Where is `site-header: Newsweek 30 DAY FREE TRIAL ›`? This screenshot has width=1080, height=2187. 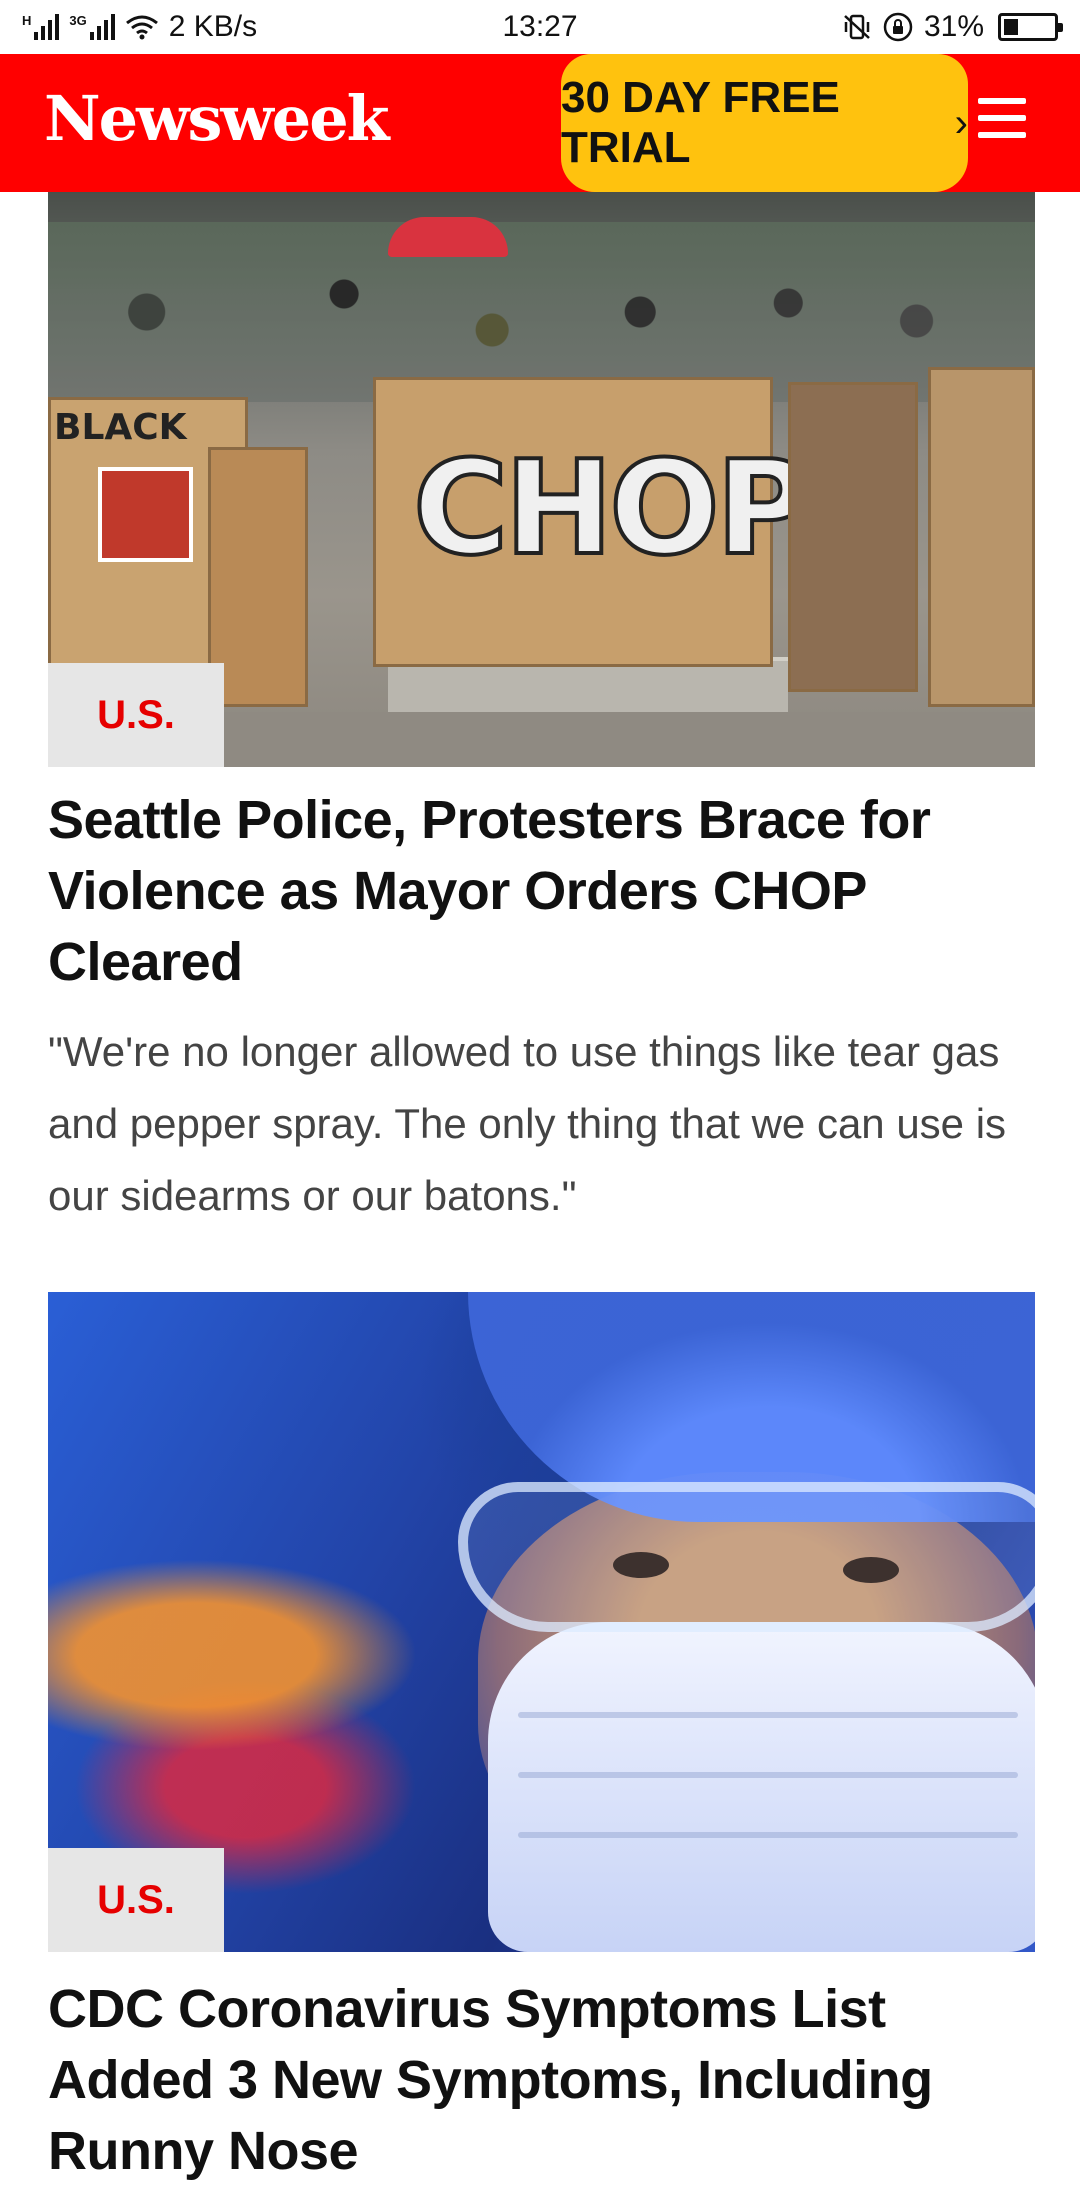
site-header: Newsweek 30 DAY FREE TRIAL › is located at coordinates (540, 123).